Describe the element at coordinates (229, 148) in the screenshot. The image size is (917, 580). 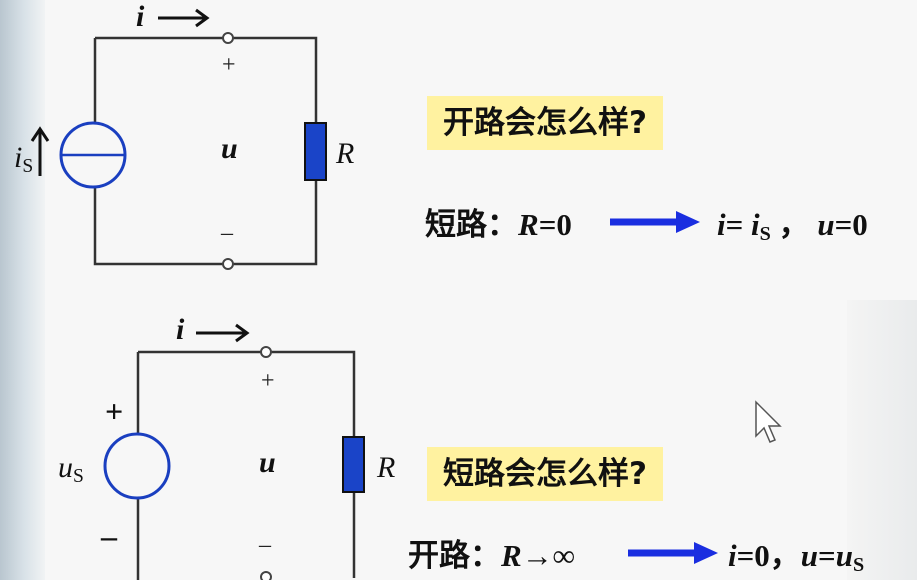
I see `top-voltage-label: u` at that location.